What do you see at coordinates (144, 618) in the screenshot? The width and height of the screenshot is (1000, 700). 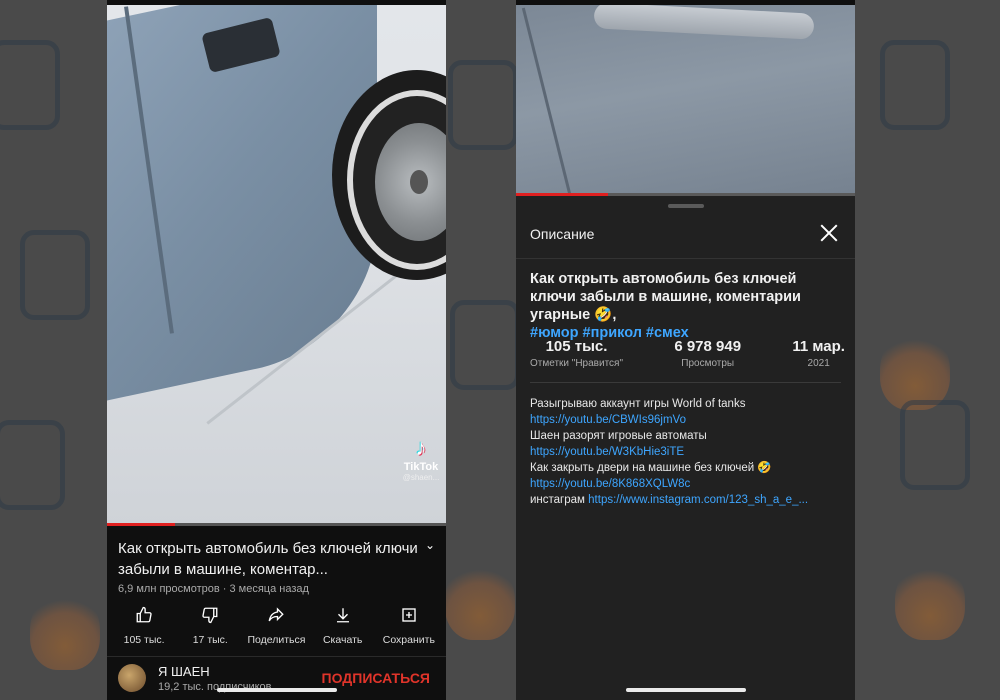 I see `thumbs-up-icon` at bounding box center [144, 618].